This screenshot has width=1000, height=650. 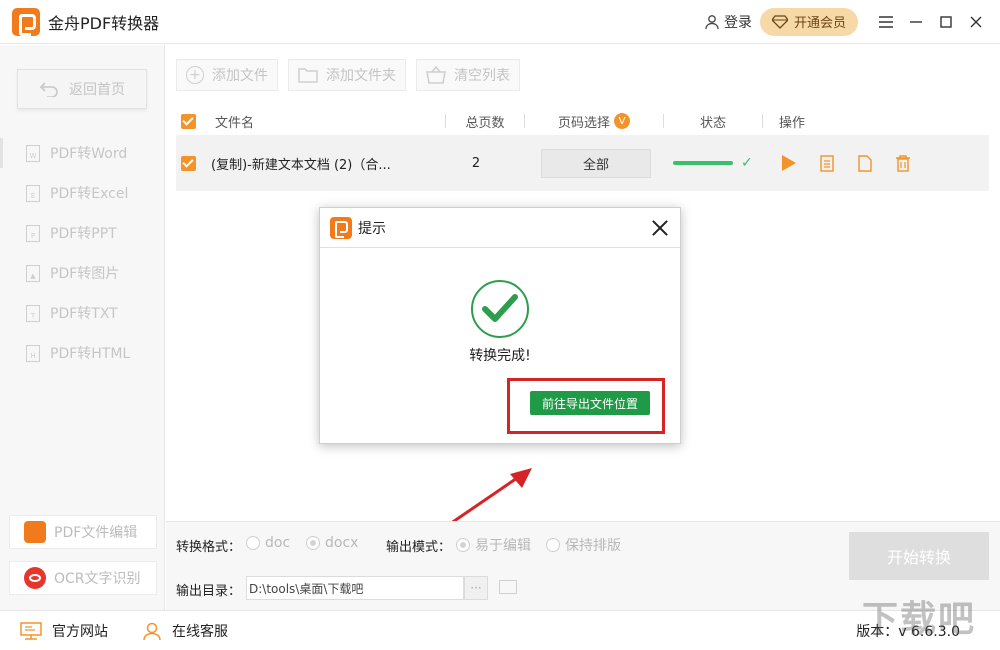 I want to click on plus-icon: +, so click(x=195, y=75).